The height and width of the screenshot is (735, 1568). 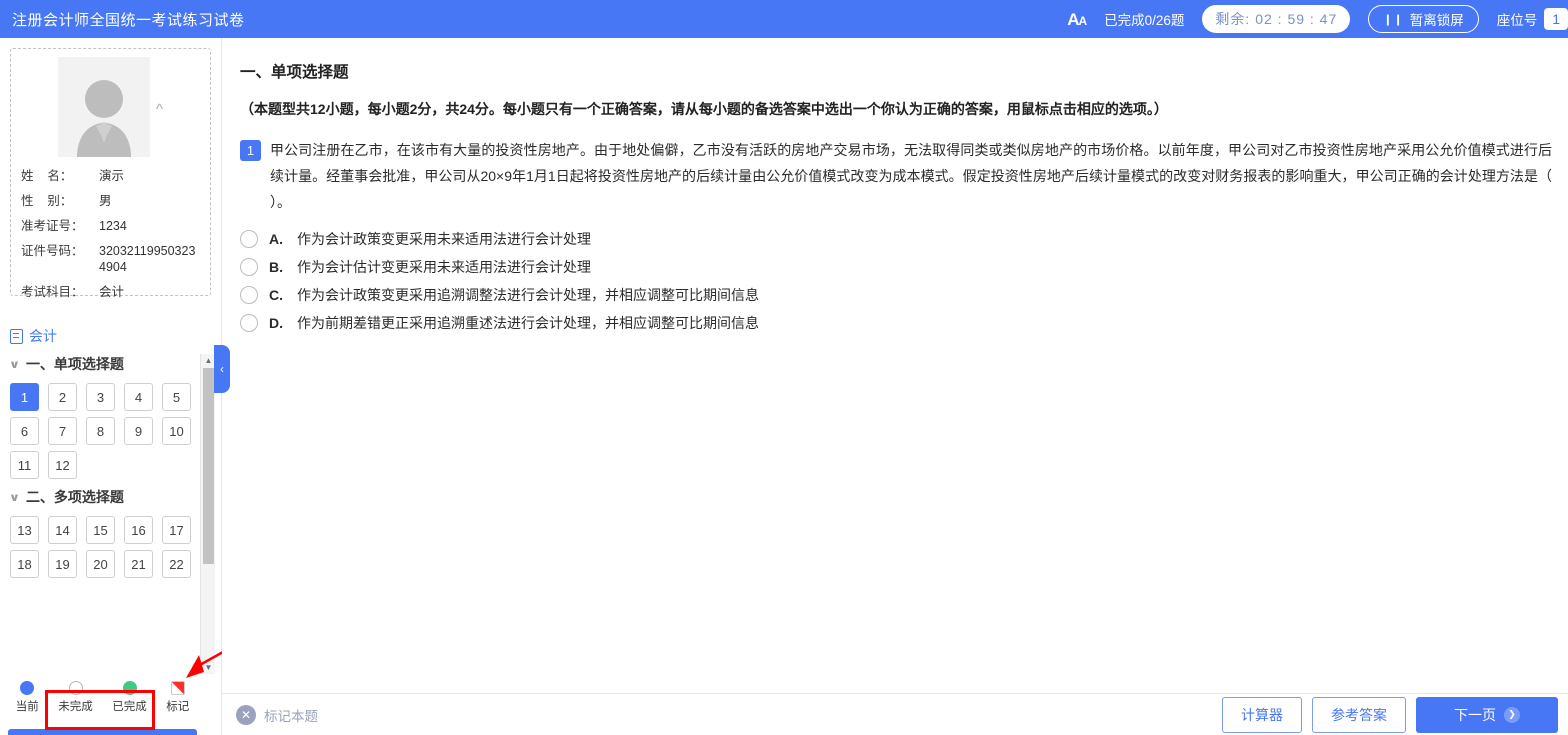 I want to click on question-box: 18, so click(x=24, y=564).